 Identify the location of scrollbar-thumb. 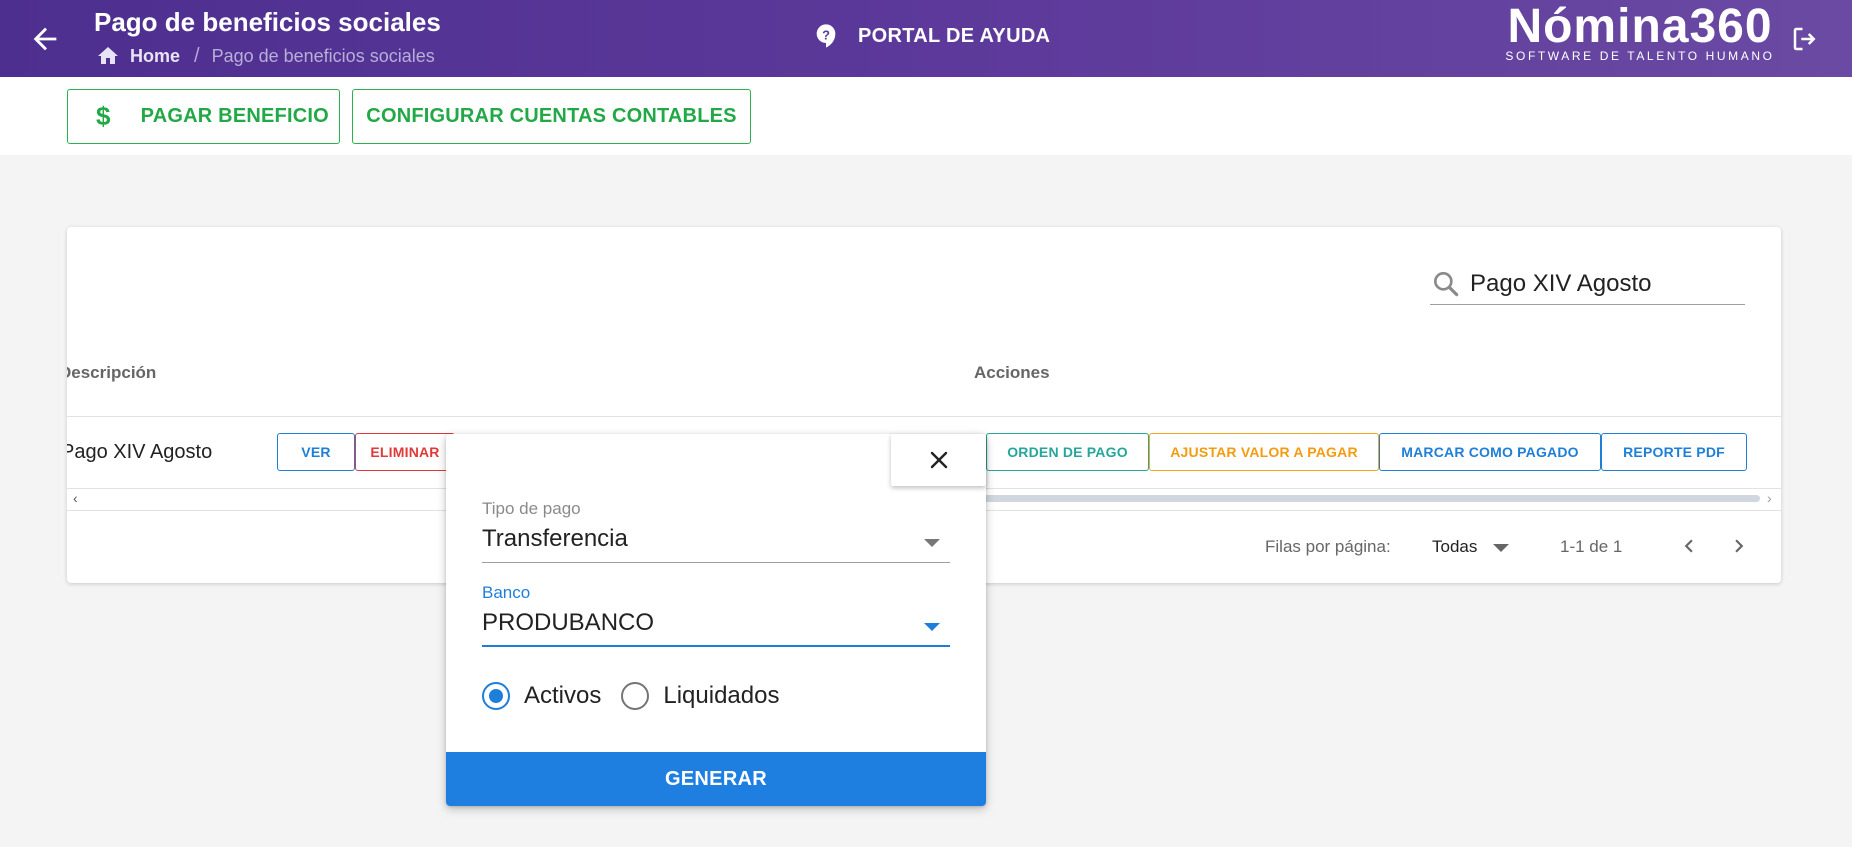
(1333, 498).